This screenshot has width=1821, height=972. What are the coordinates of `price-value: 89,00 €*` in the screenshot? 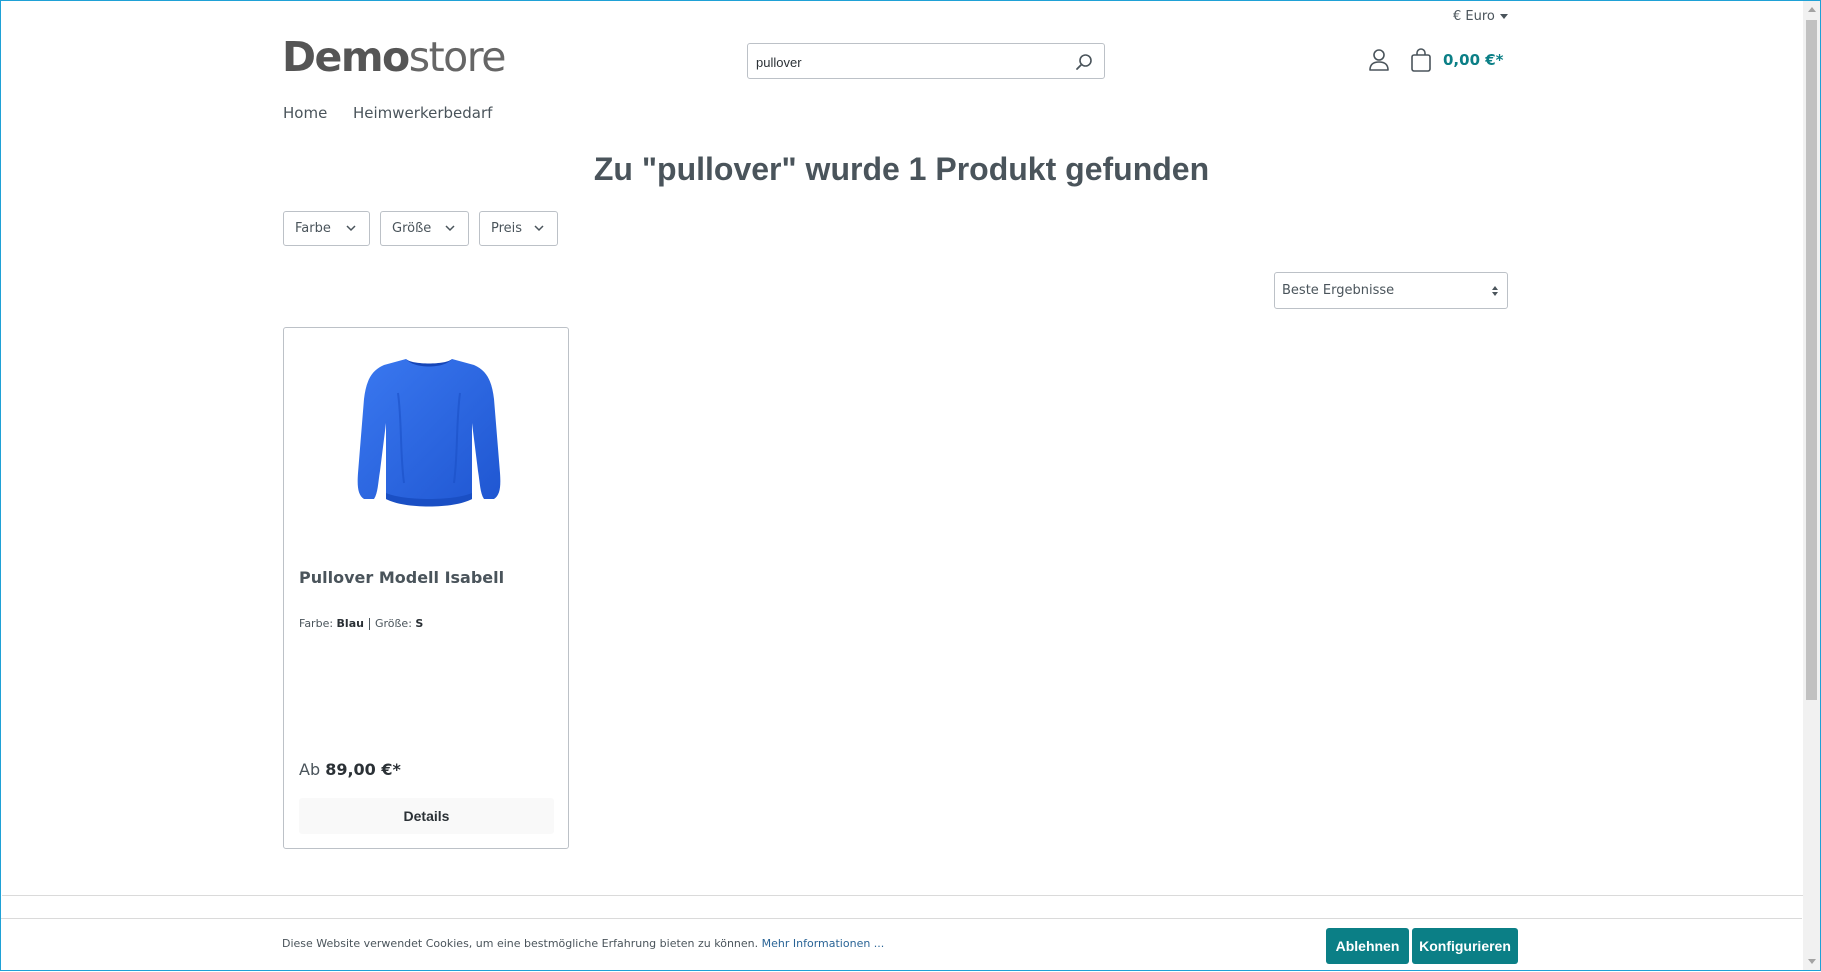 It's located at (363, 769).